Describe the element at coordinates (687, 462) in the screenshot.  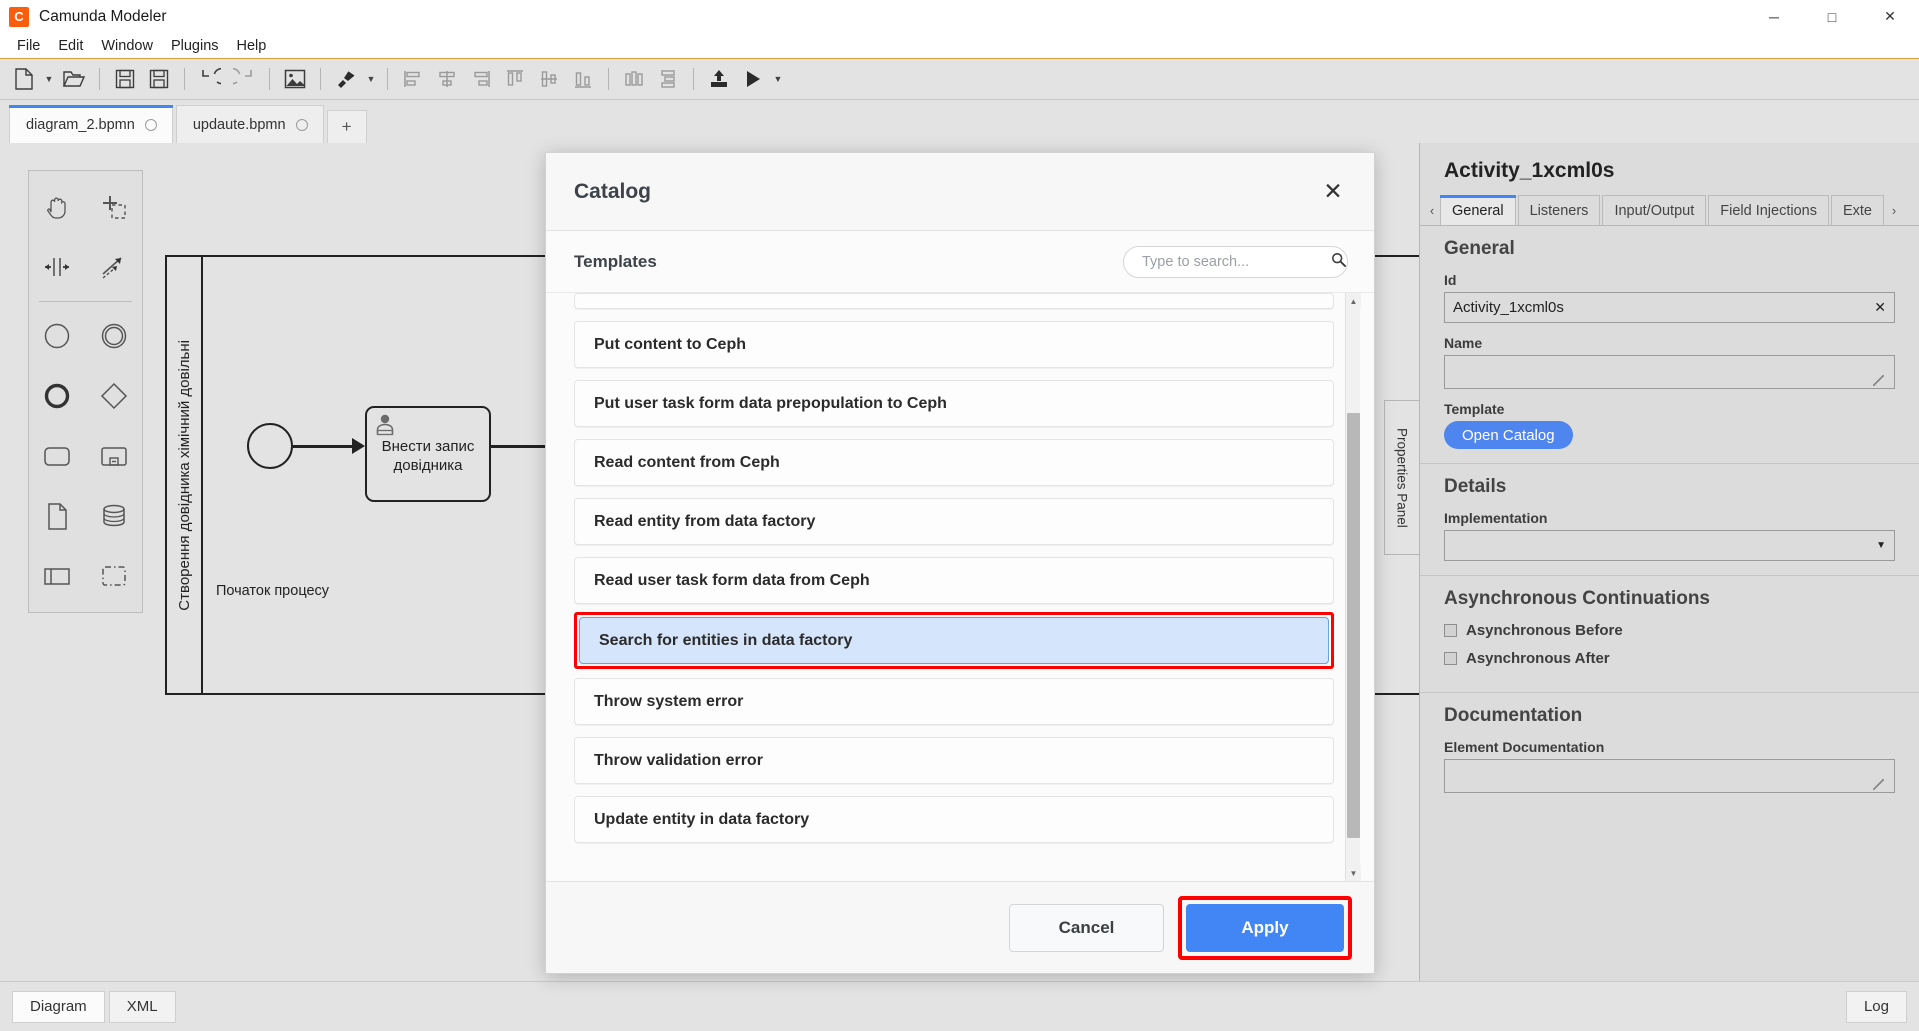
I see `list-item-label: Read content from Ceph` at that location.